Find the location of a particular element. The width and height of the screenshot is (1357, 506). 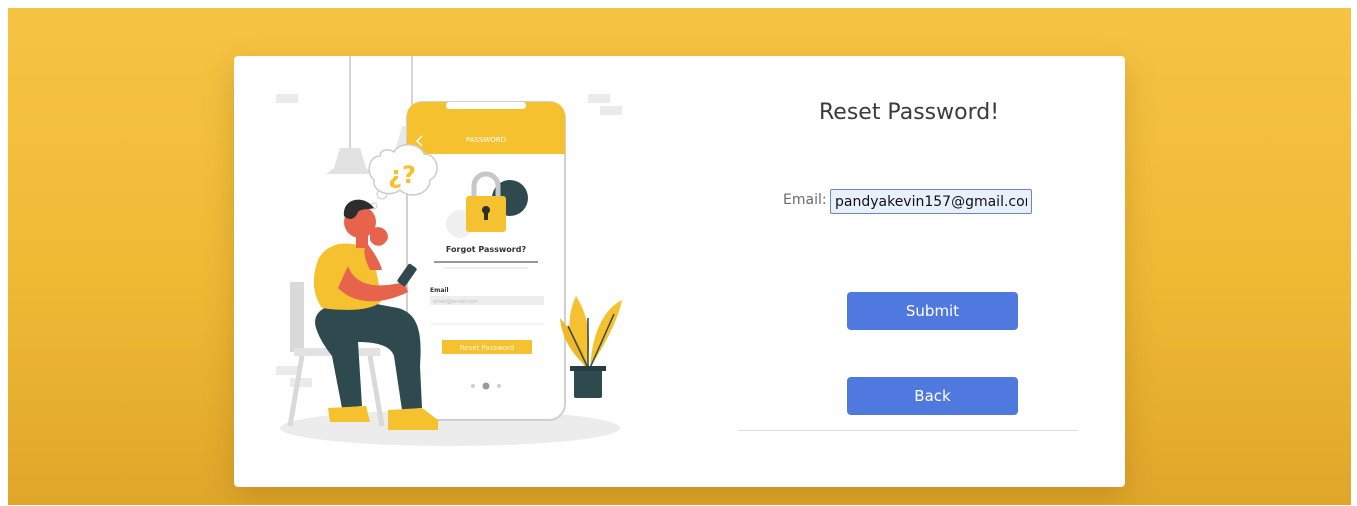

back-button: Back is located at coordinates (932, 396).